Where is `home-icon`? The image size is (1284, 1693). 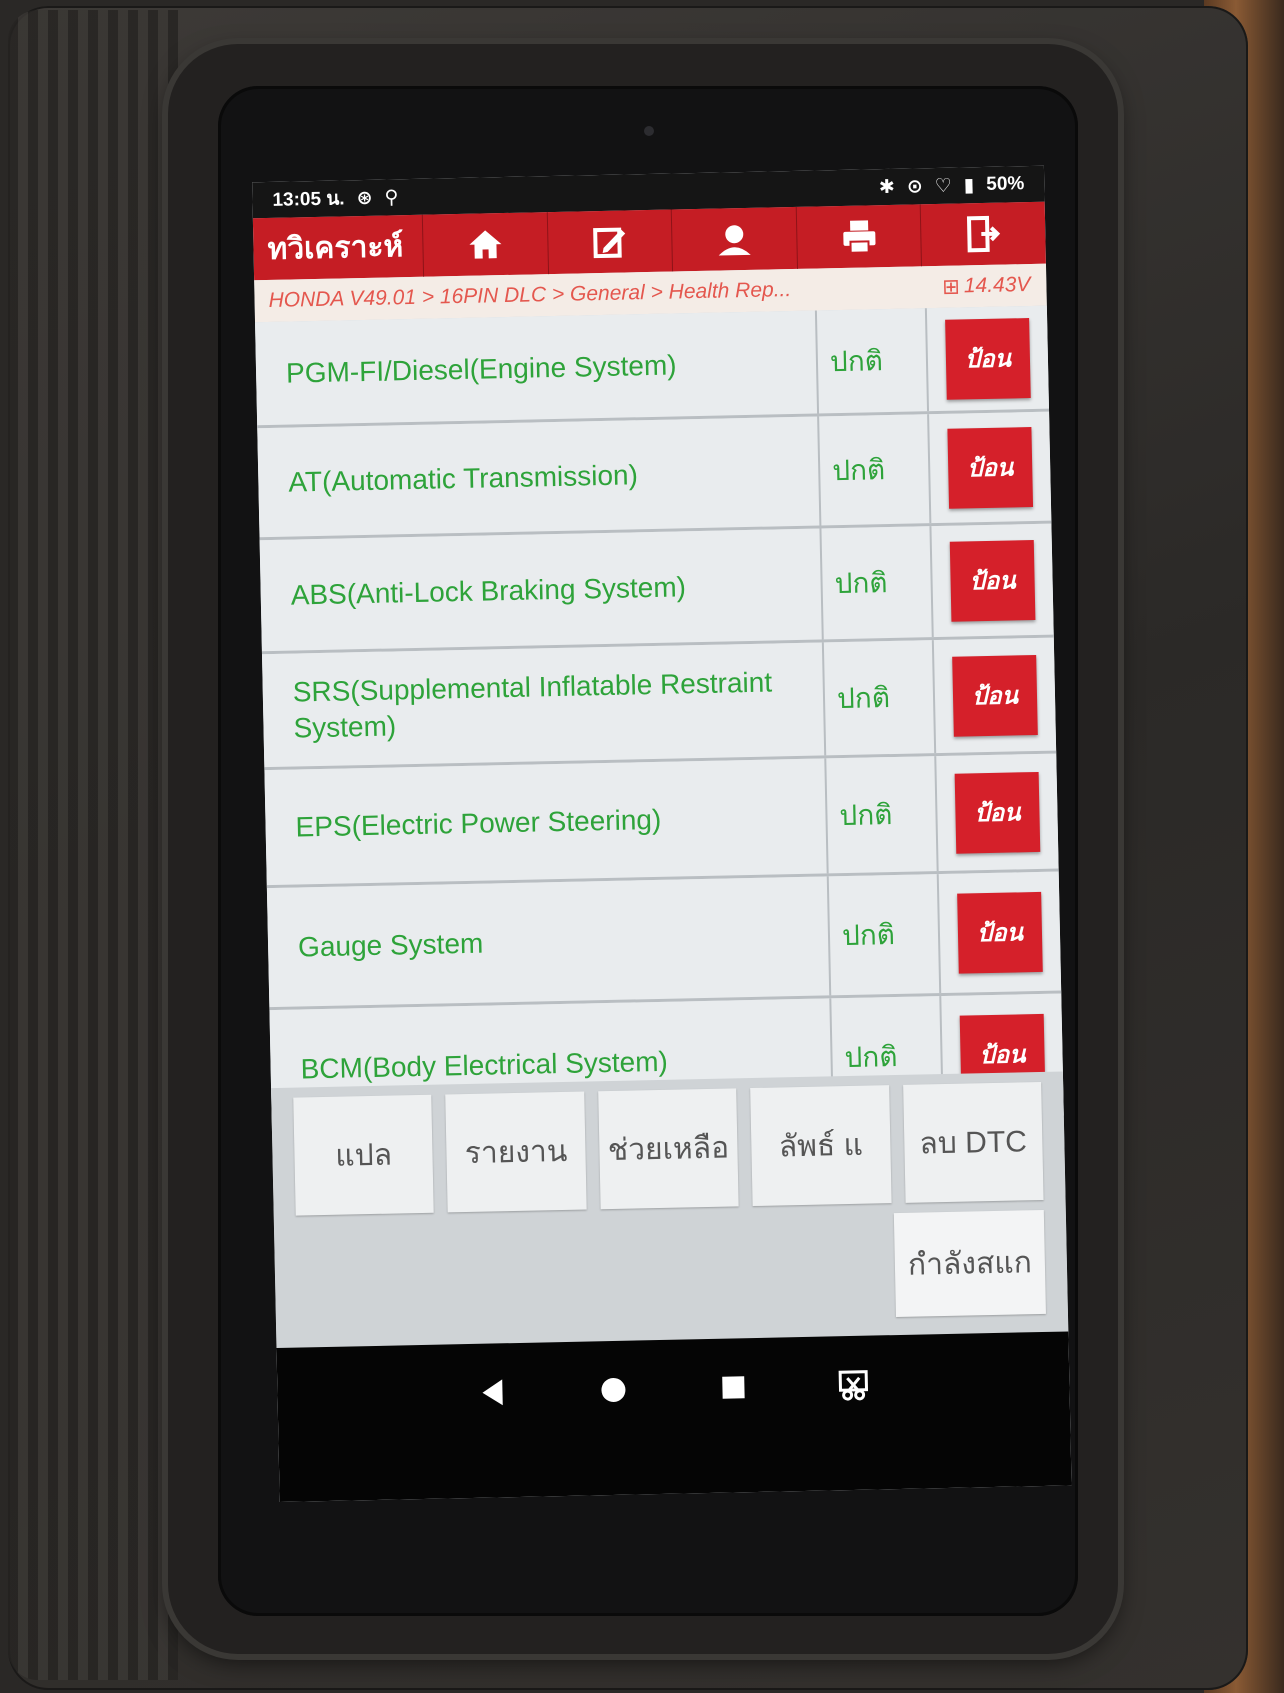
home-icon is located at coordinates (485, 244).